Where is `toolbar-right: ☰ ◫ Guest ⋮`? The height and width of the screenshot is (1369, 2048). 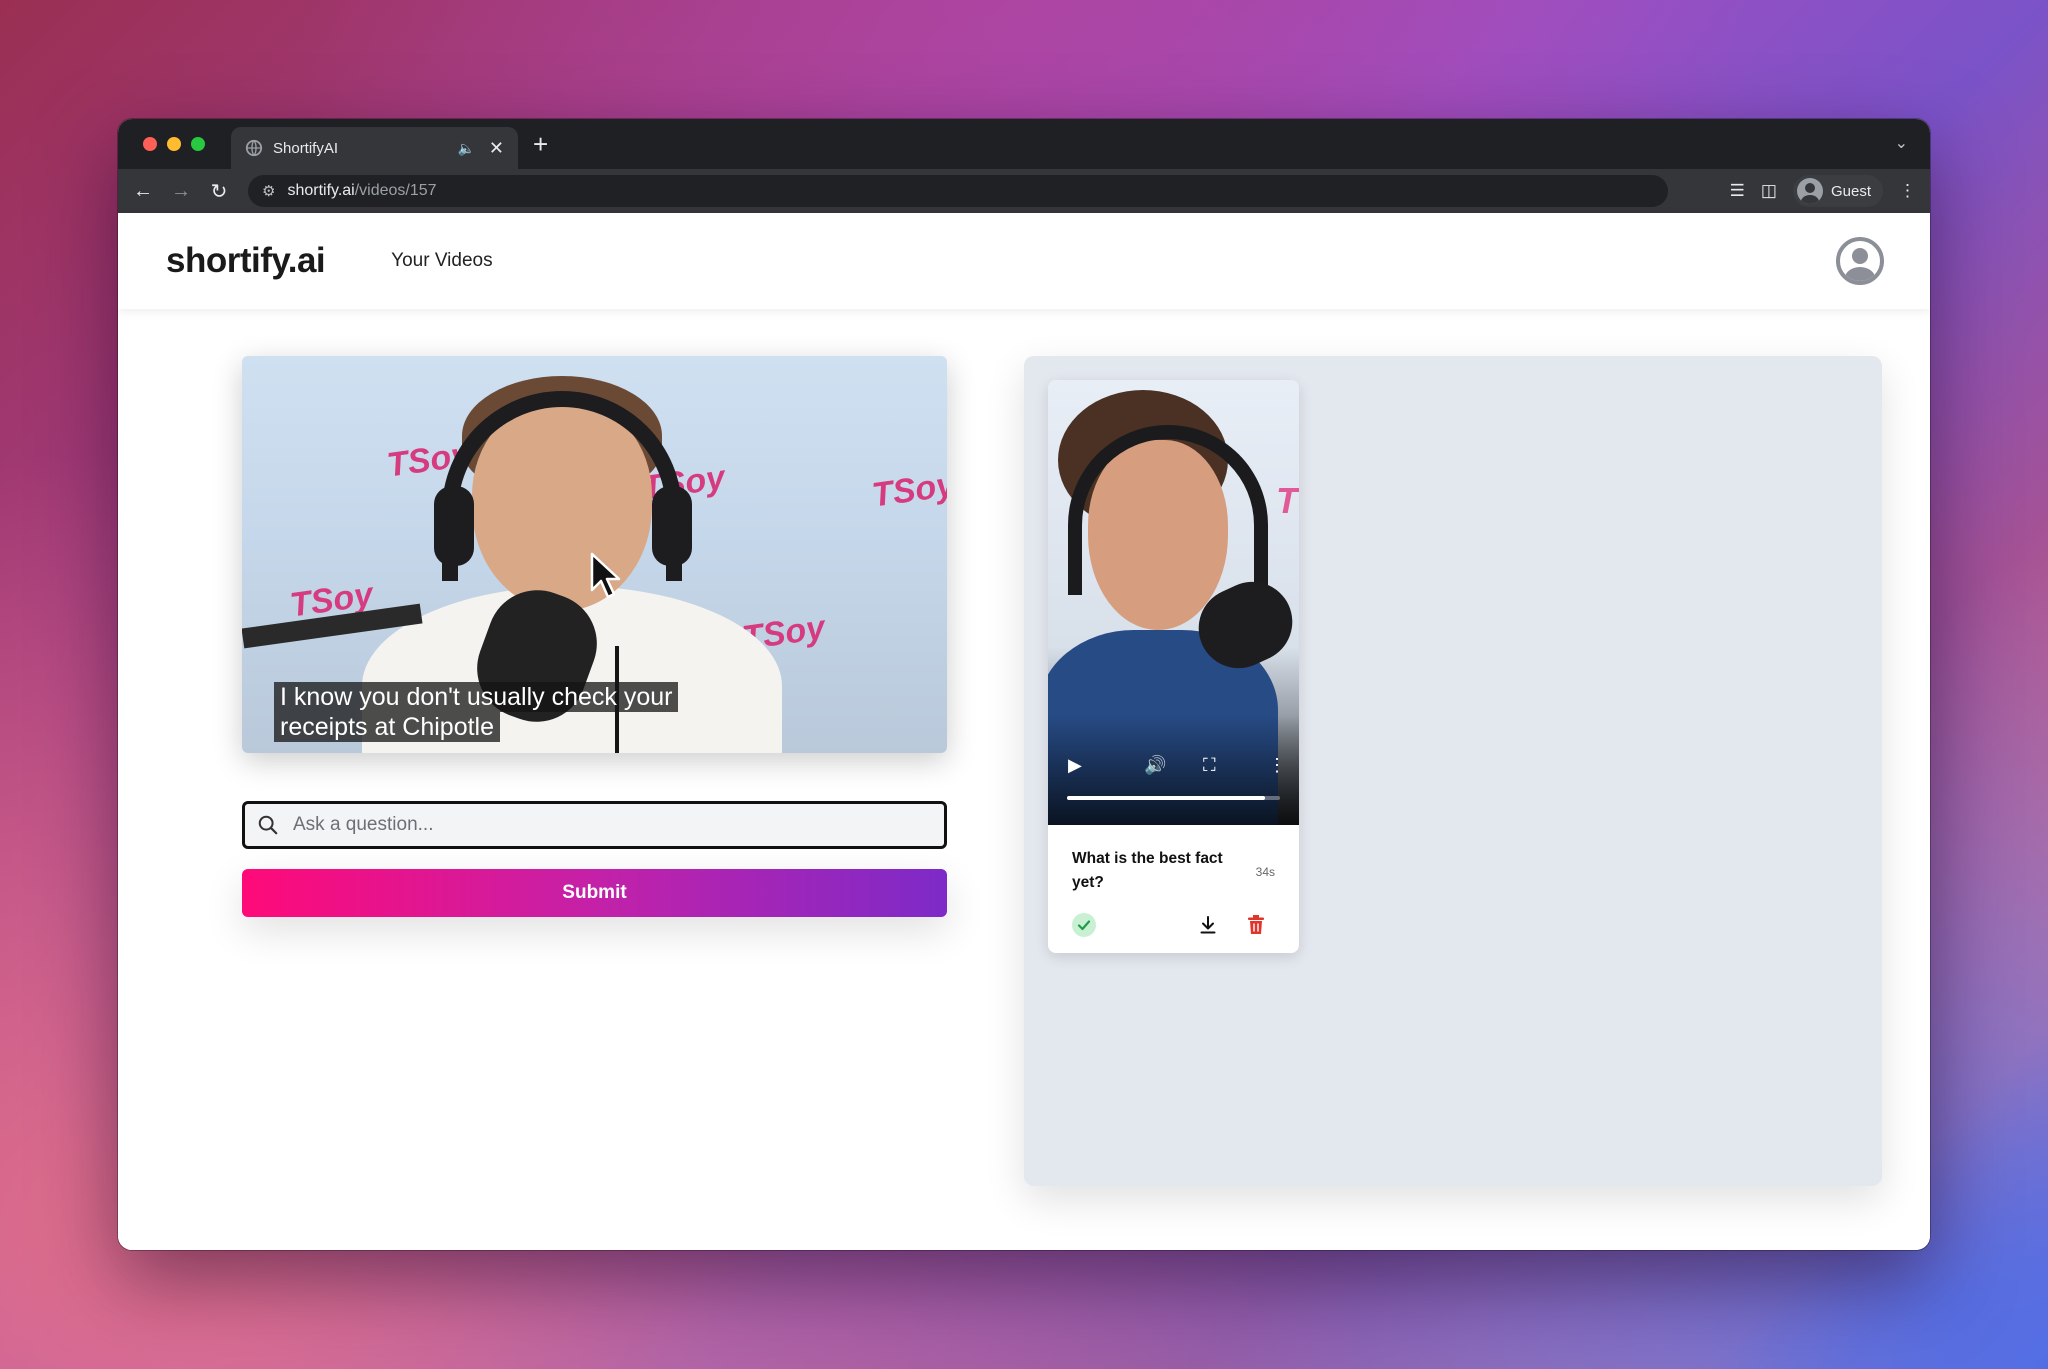 toolbar-right: ☰ ◫ Guest ⋮ is located at coordinates (1823, 191).